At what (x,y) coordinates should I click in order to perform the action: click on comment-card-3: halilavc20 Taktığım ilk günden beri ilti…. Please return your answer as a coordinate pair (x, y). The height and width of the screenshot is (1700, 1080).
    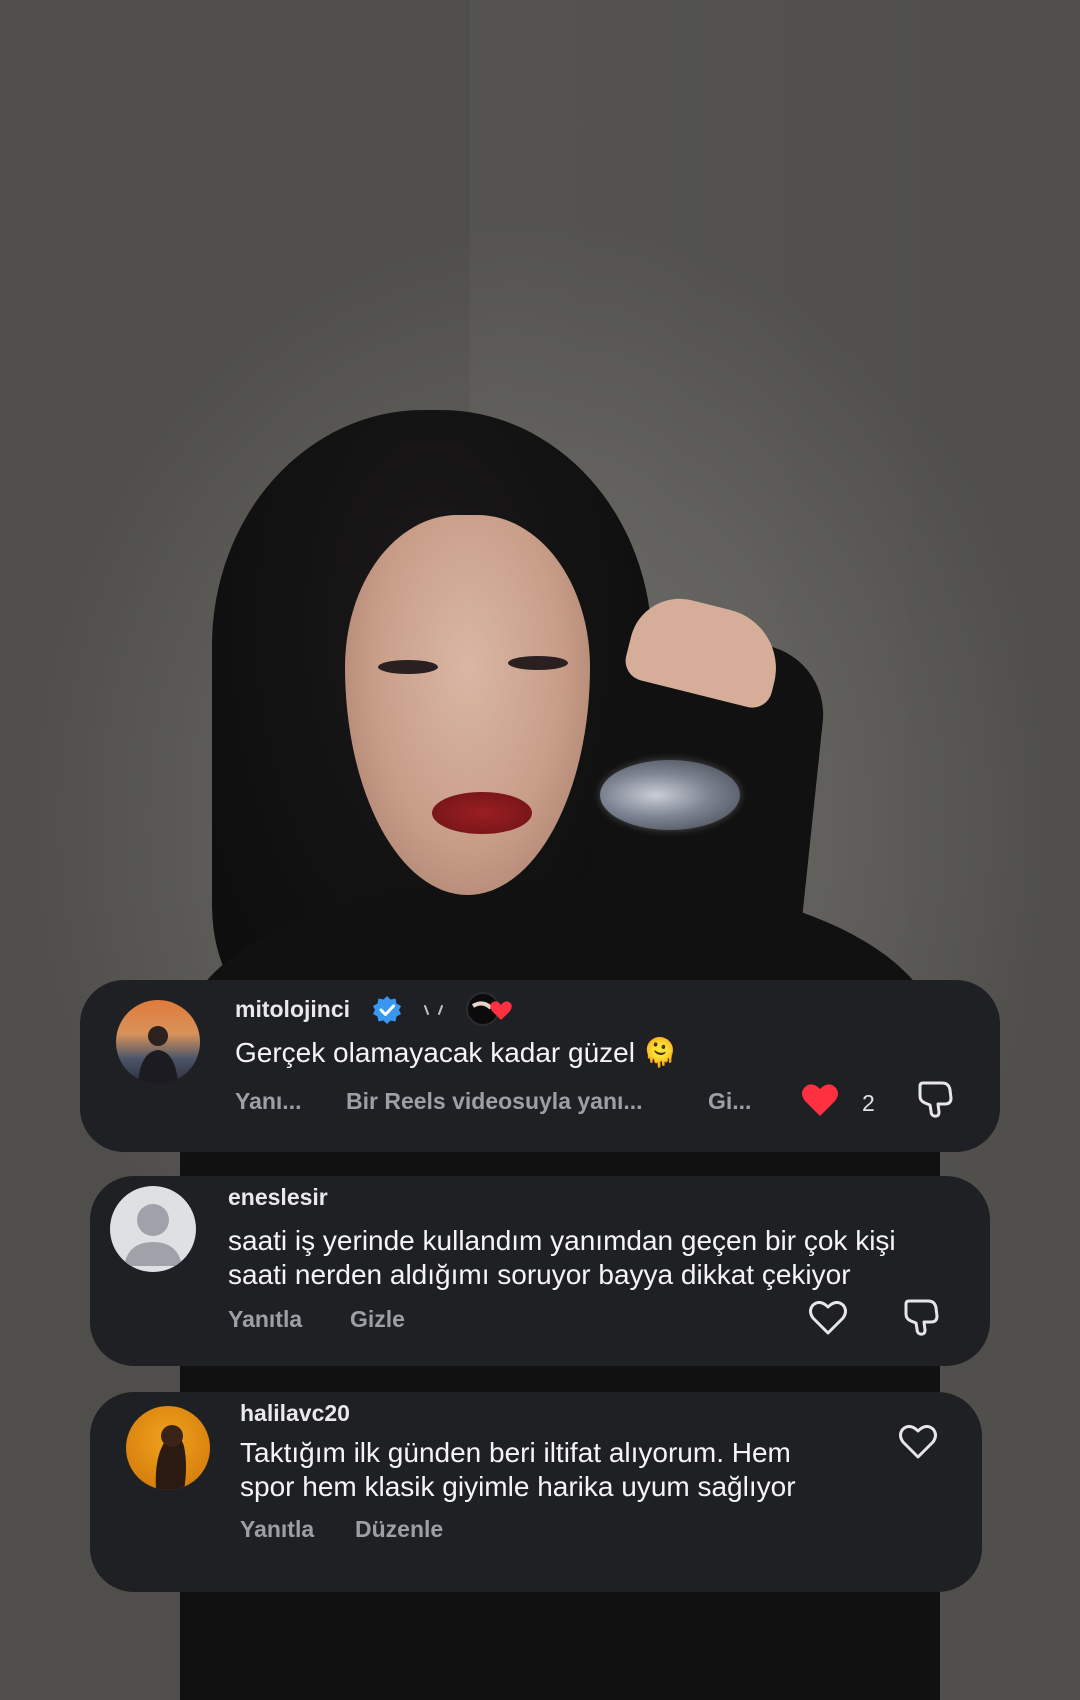
    Looking at the image, I should click on (536, 1492).